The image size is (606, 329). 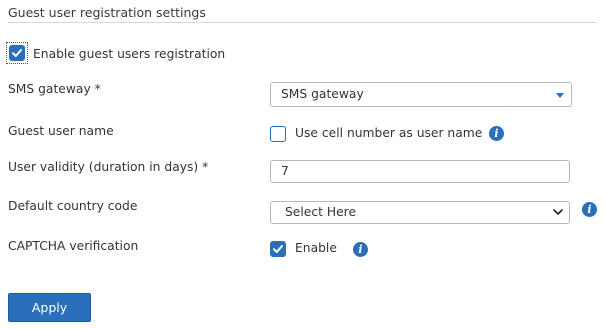 I want to click on section-divider, so click(x=302, y=22).